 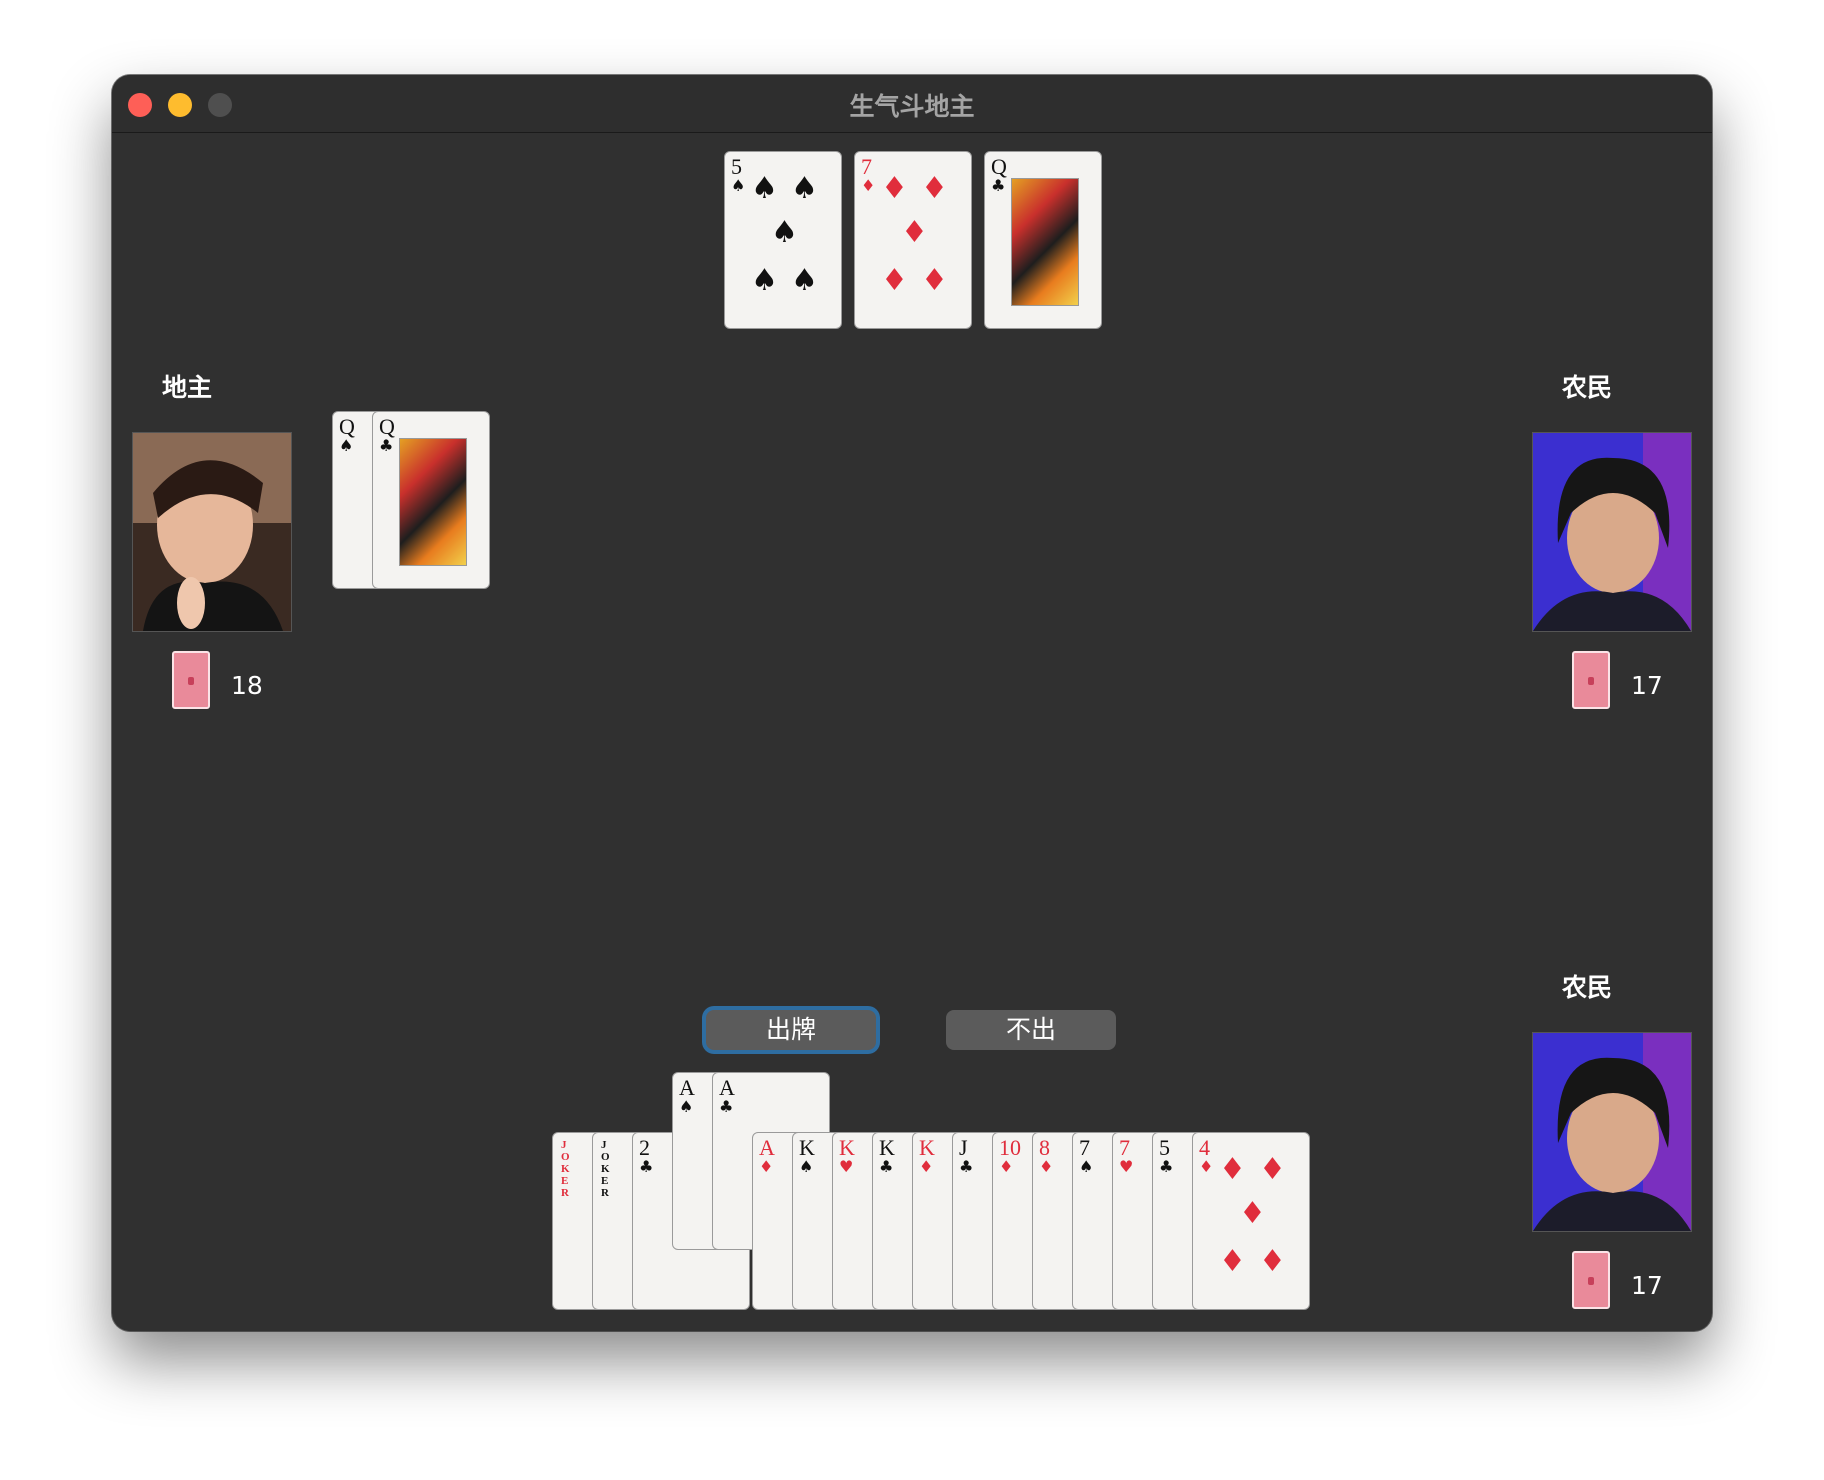 I want to click on card-rank: 2, so click(x=644, y=1147).